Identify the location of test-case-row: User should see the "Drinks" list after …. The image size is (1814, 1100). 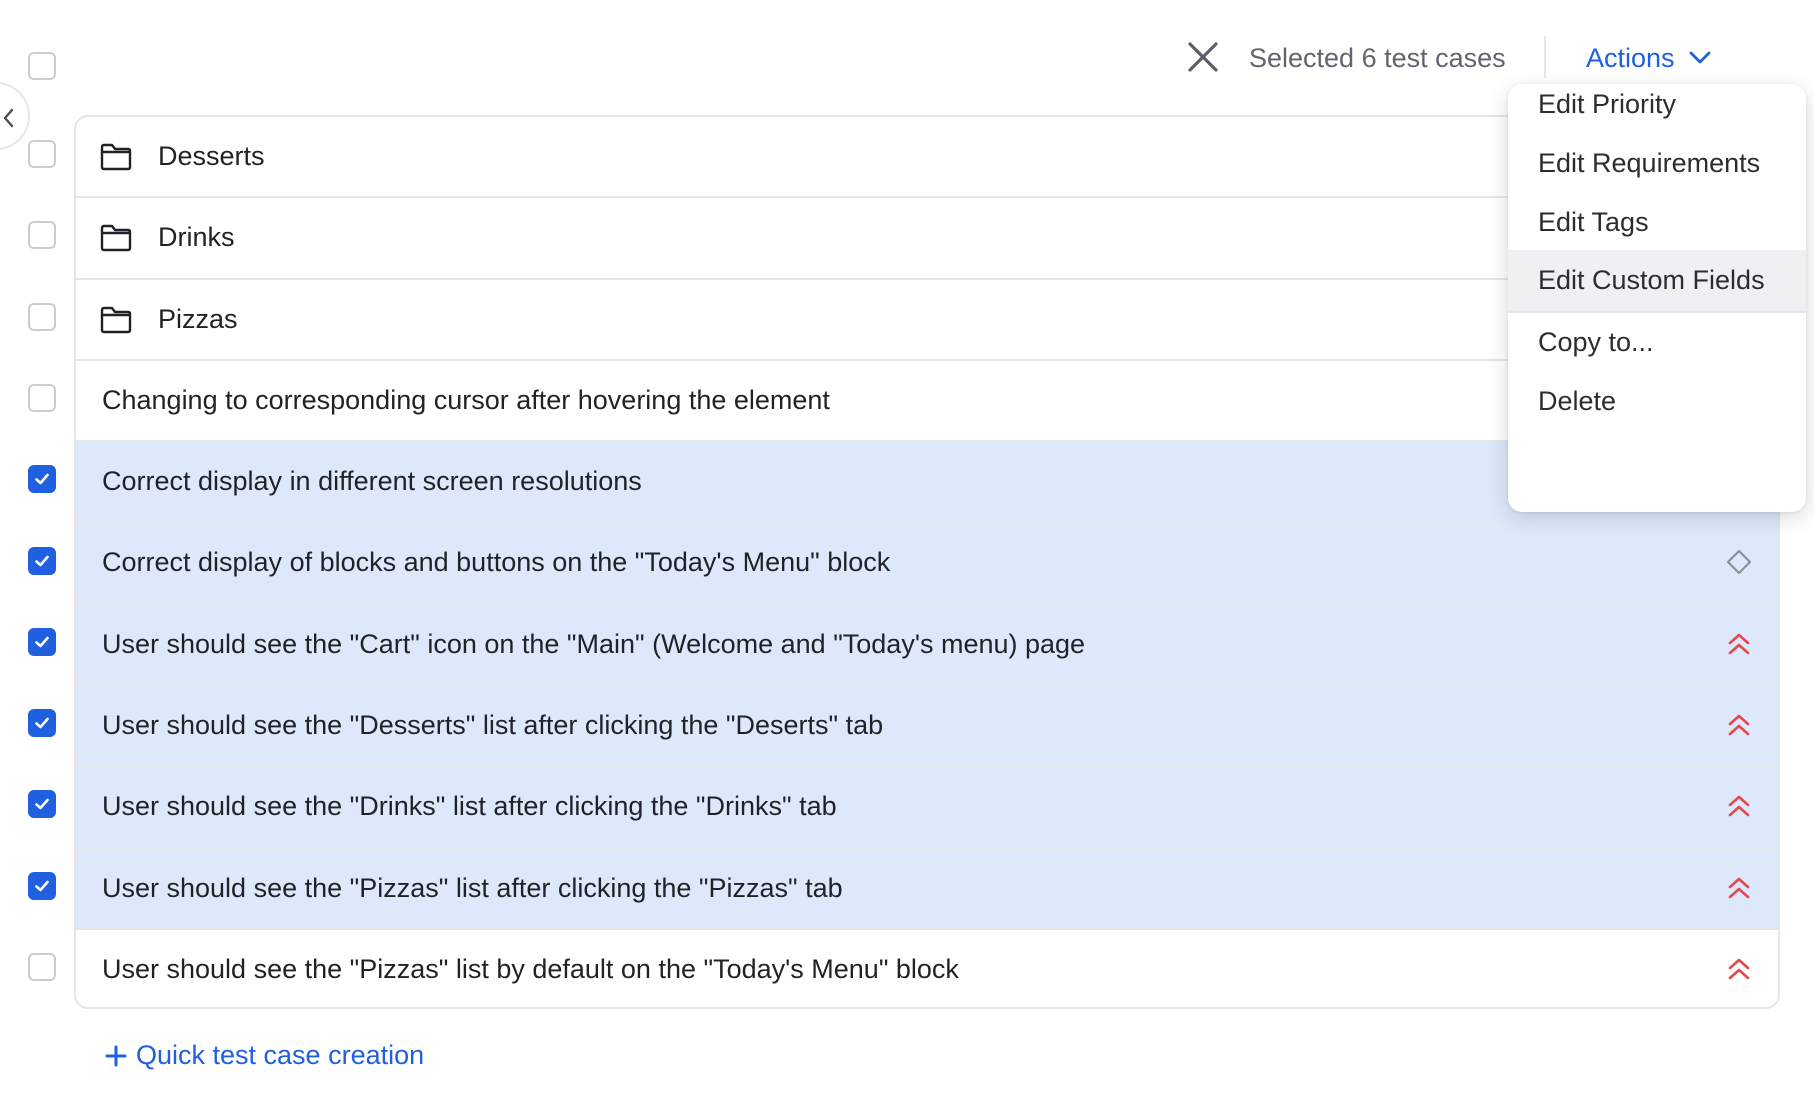
(927, 808).